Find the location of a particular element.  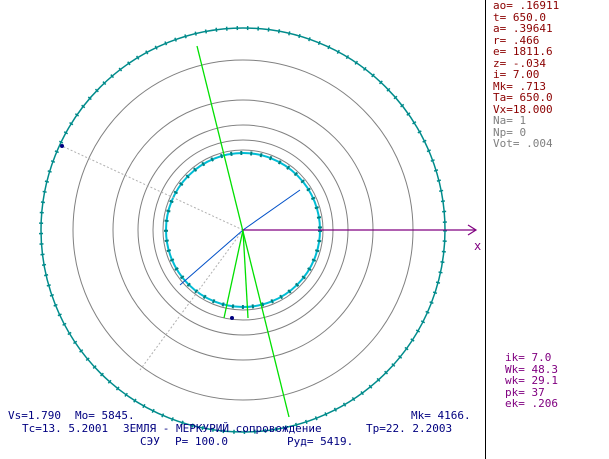

param-bottom-line-0: ik= 7.0 is located at coordinates (528, 357).